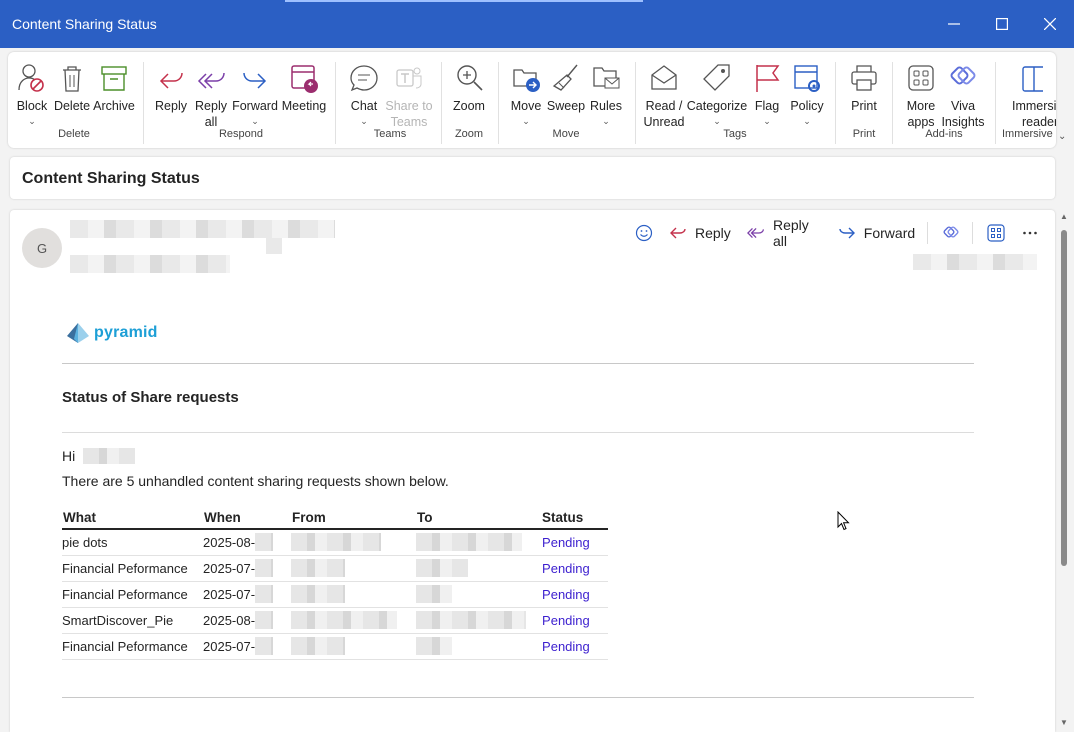 The width and height of the screenshot is (1074, 732). I want to click on more-options-button, so click(1030, 233).